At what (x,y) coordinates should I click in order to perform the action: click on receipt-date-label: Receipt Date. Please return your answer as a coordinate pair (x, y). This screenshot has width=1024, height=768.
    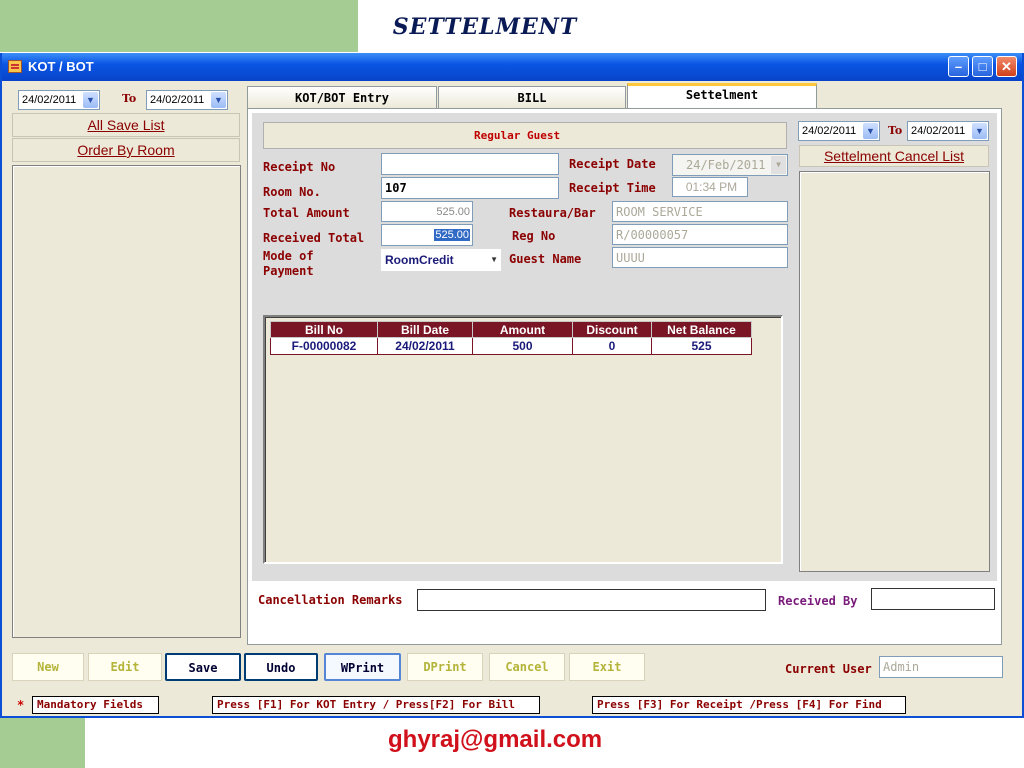
    Looking at the image, I should click on (612, 164).